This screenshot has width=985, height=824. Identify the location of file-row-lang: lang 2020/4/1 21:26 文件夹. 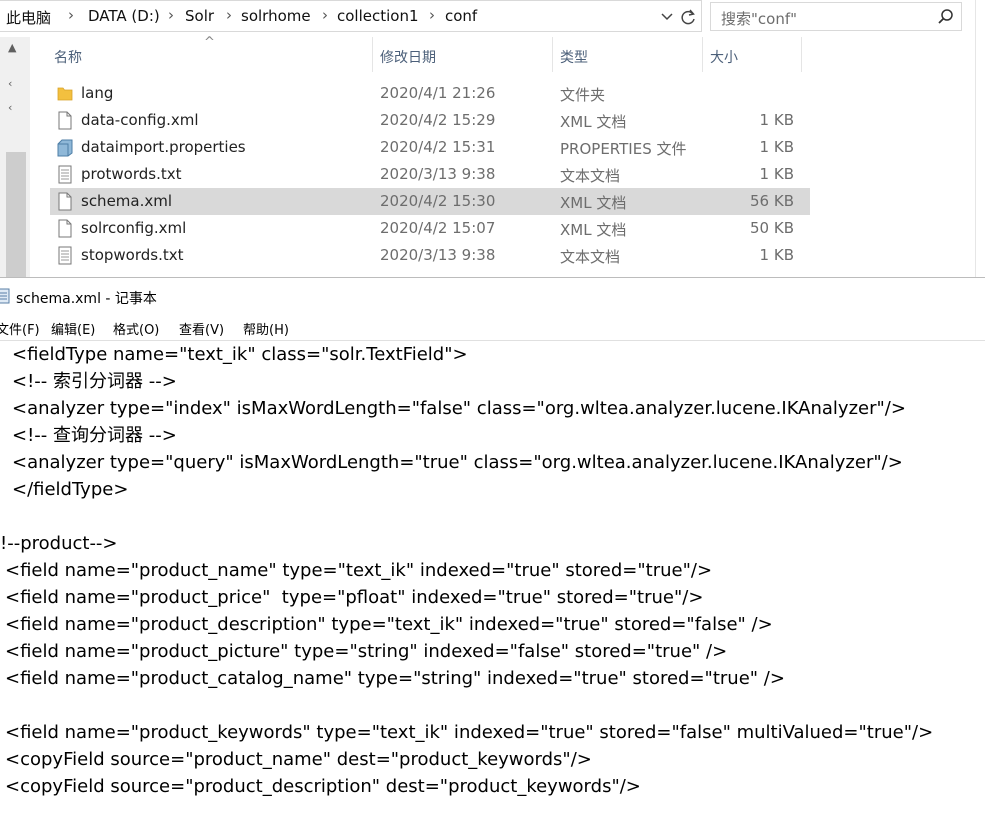
(430, 93).